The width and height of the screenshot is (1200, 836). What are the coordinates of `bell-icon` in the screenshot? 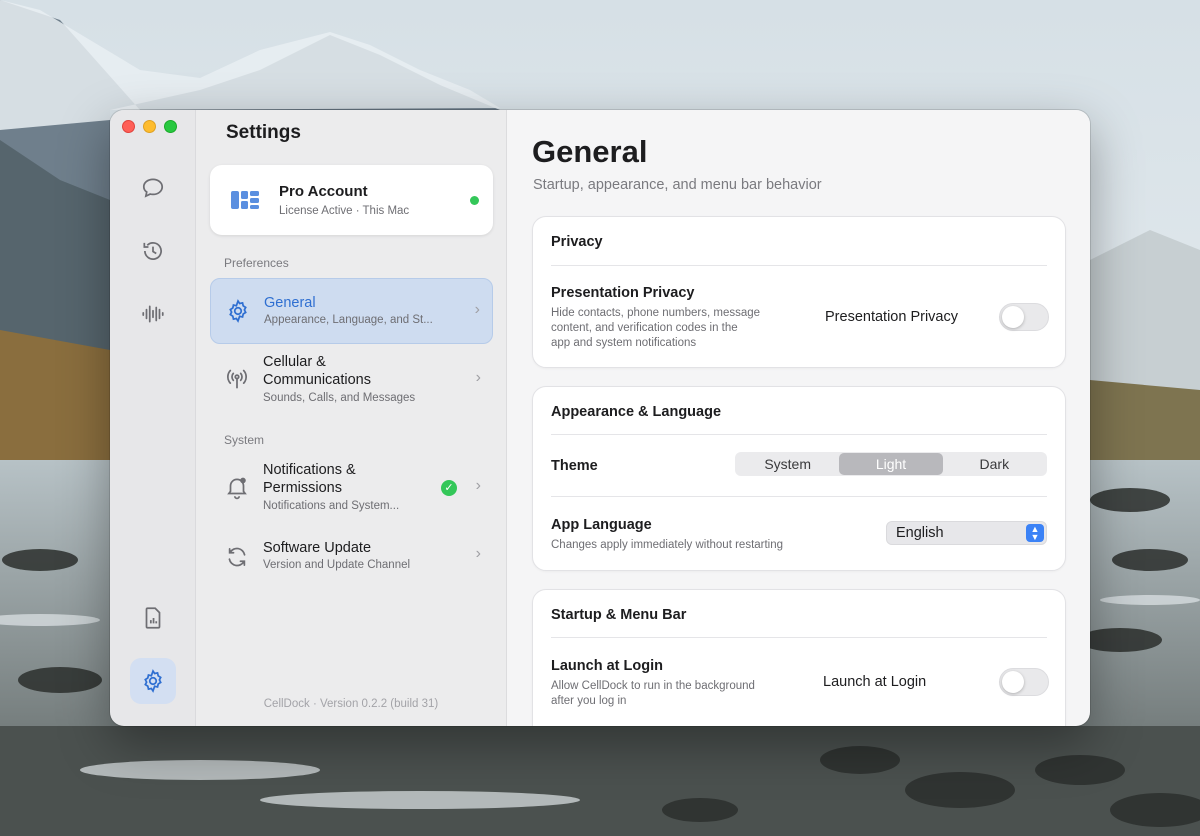 It's located at (237, 488).